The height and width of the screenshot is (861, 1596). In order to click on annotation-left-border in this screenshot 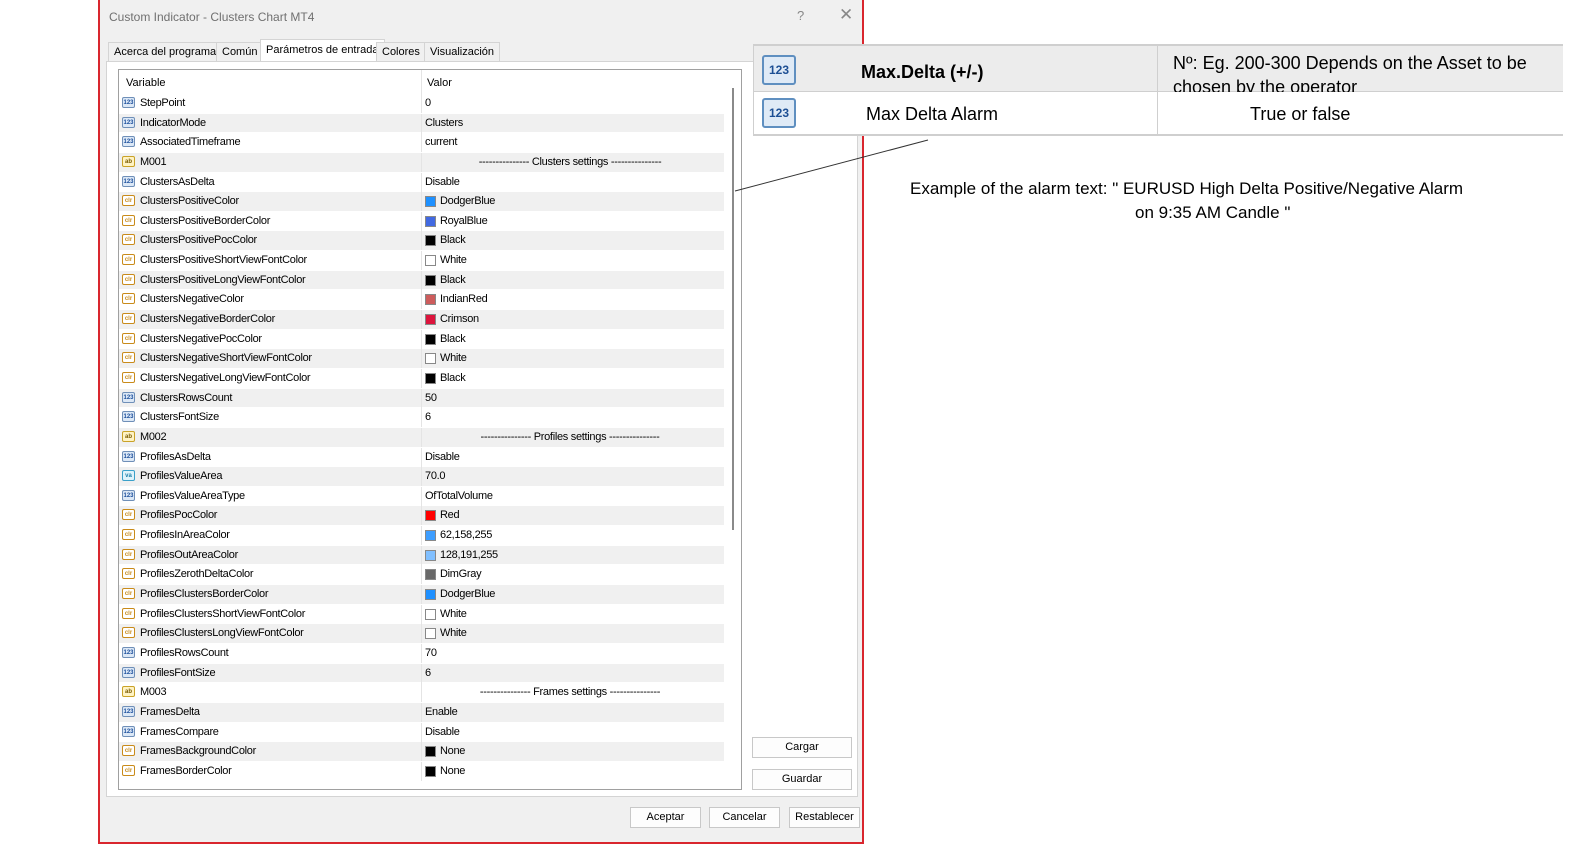, I will do `click(753, 90)`.